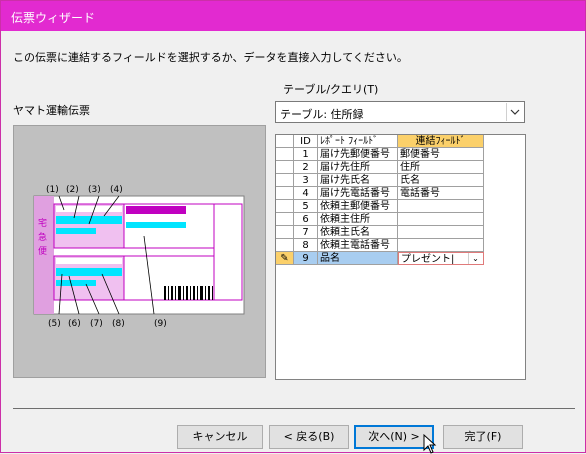  Describe the element at coordinates (355, 206) in the screenshot. I see `row-report-field-text: 依頼主郵便番号` at that location.